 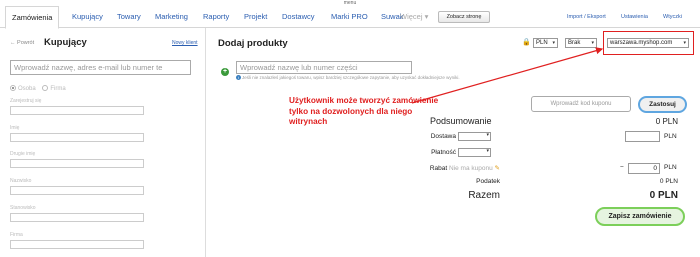 What do you see at coordinates (23, 154) in the screenshot?
I see `field-label-middle-name: Drugie imię` at bounding box center [23, 154].